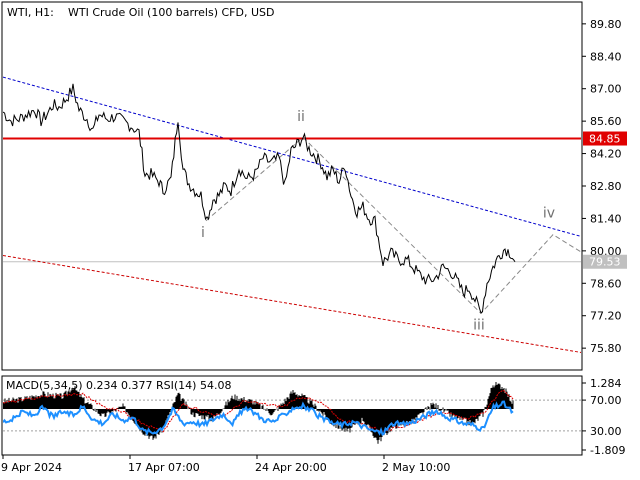 The height and width of the screenshot is (480, 640). What do you see at coordinates (606, 186) in the screenshot?
I see `y-tick-label: 82.80` at bounding box center [606, 186].